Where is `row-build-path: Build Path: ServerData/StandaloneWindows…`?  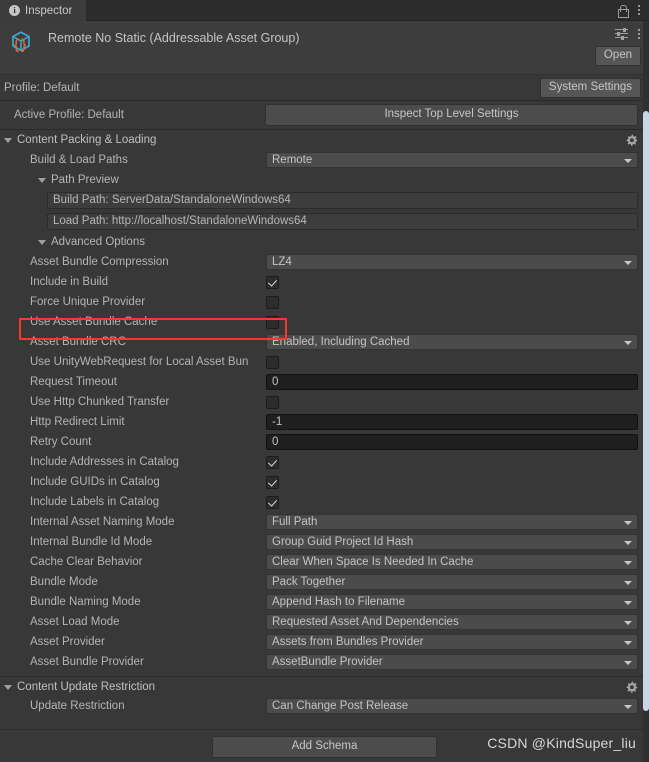 row-build-path: Build Path: ServerData/StandaloneWindows… is located at coordinates (324, 200).